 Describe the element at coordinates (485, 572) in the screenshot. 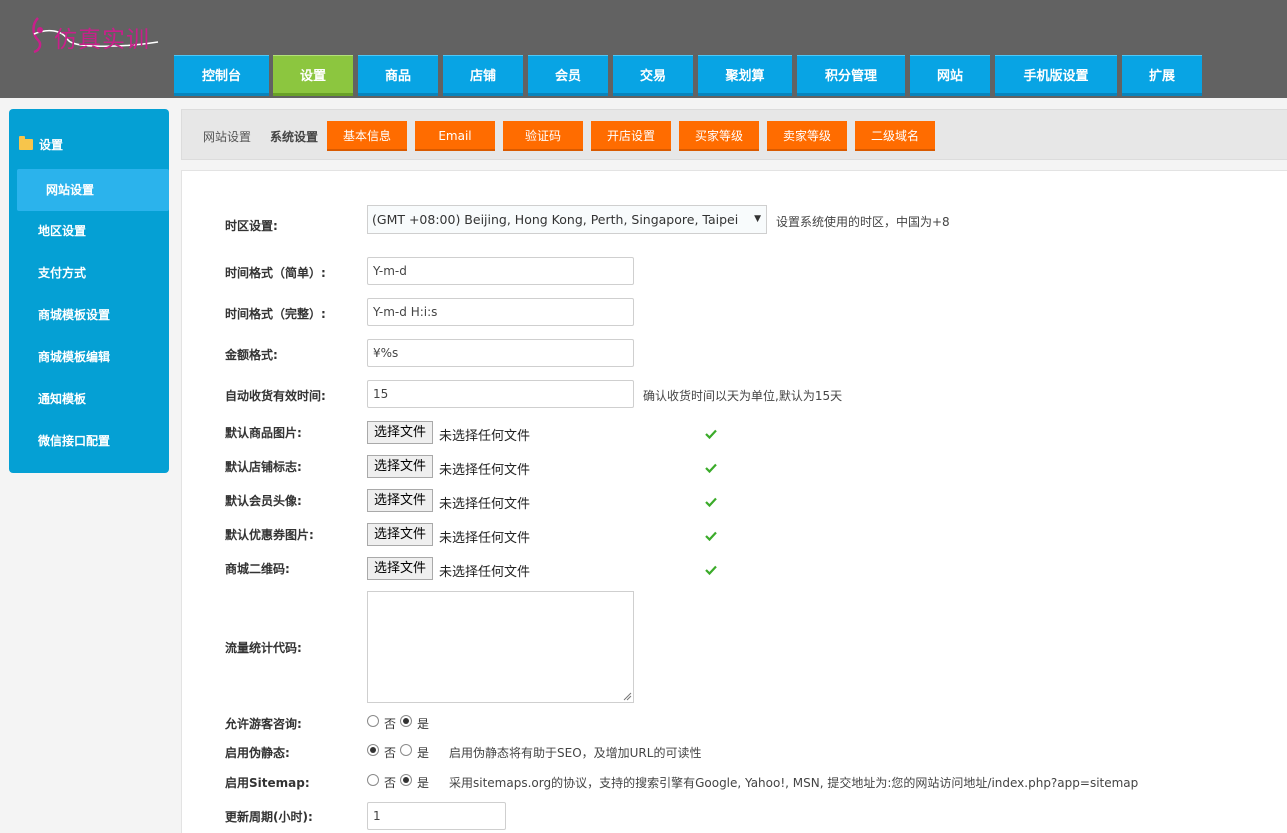

I see `qrcode-file-status: 未选择任何文件` at that location.